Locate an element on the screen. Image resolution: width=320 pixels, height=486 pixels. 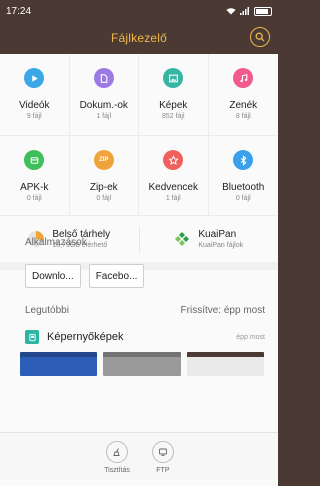
status-bar: 17:24 is located at coordinates (139, 11).